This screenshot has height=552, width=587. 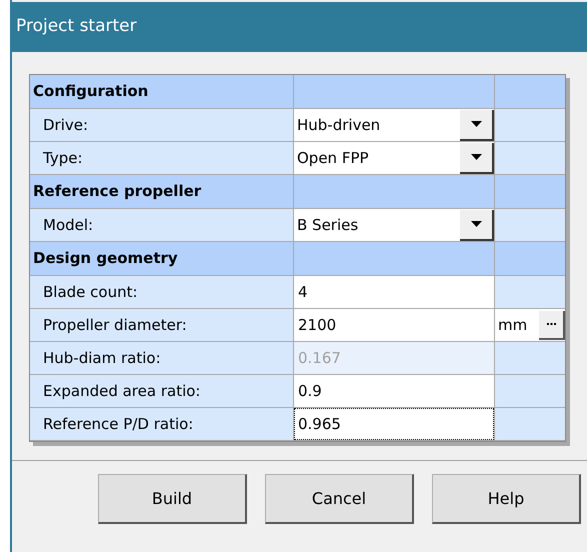 What do you see at coordinates (102, 358) in the screenshot?
I see `field-label: Hub-diam ratio:` at bounding box center [102, 358].